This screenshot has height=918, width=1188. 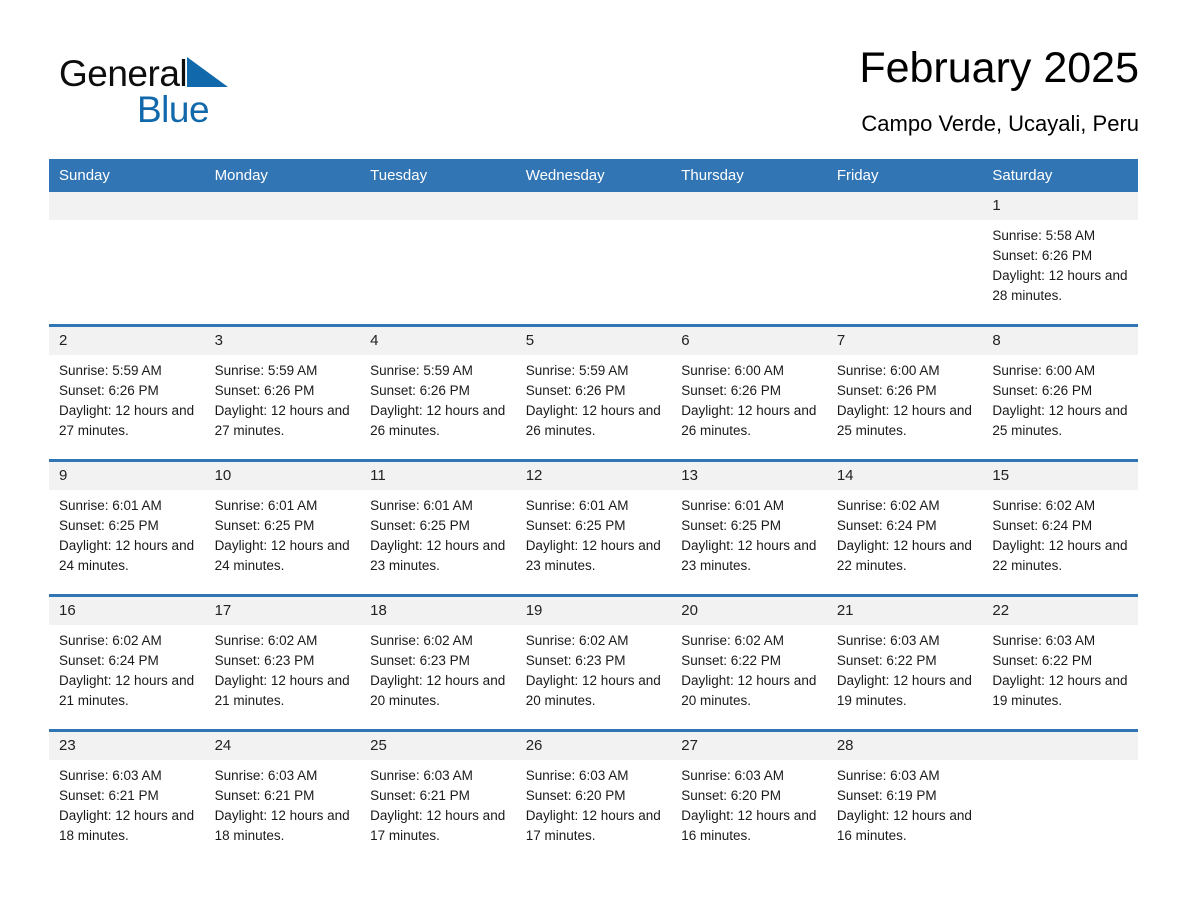 I want to click on sunrise-text: Sunrise: 6:02 AM, so click(x=1044, y=505).